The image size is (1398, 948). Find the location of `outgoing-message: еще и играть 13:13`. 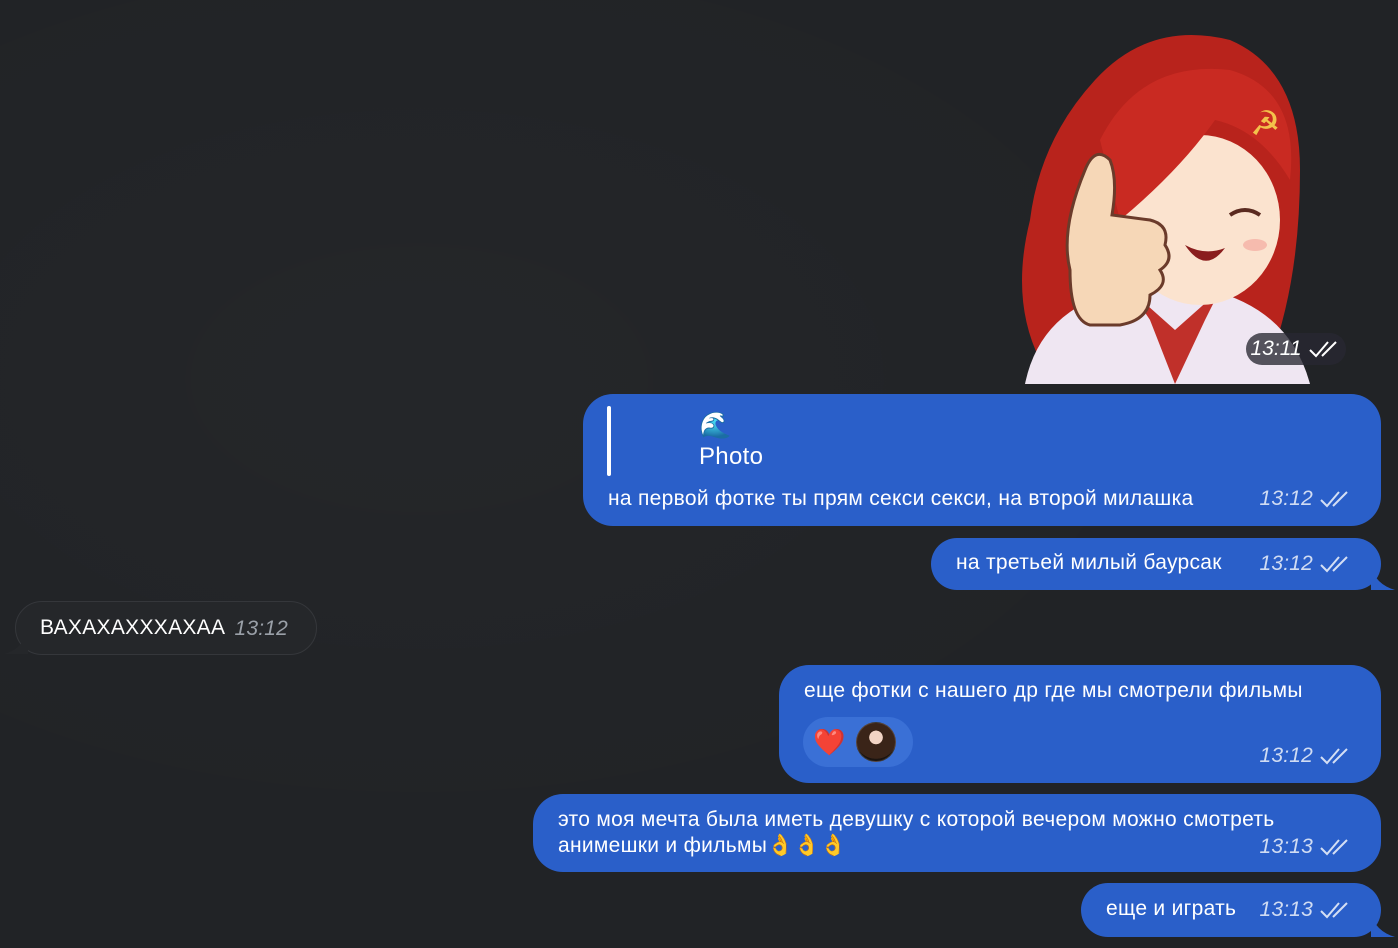

outgoing-message: еще и играть 13:13 is located at coordinates (1238, 910).